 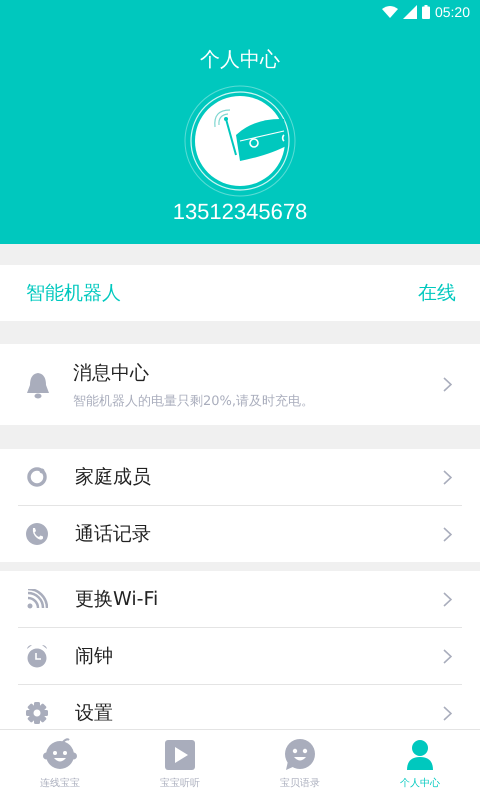 What do you see at coordinates (37, 656) in the screenshot?
I see `alarm-clock-icon` at bounding box center [37, 656].